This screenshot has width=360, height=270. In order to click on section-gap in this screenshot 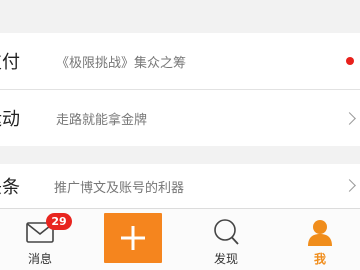, I will do `click(180, 16)`.